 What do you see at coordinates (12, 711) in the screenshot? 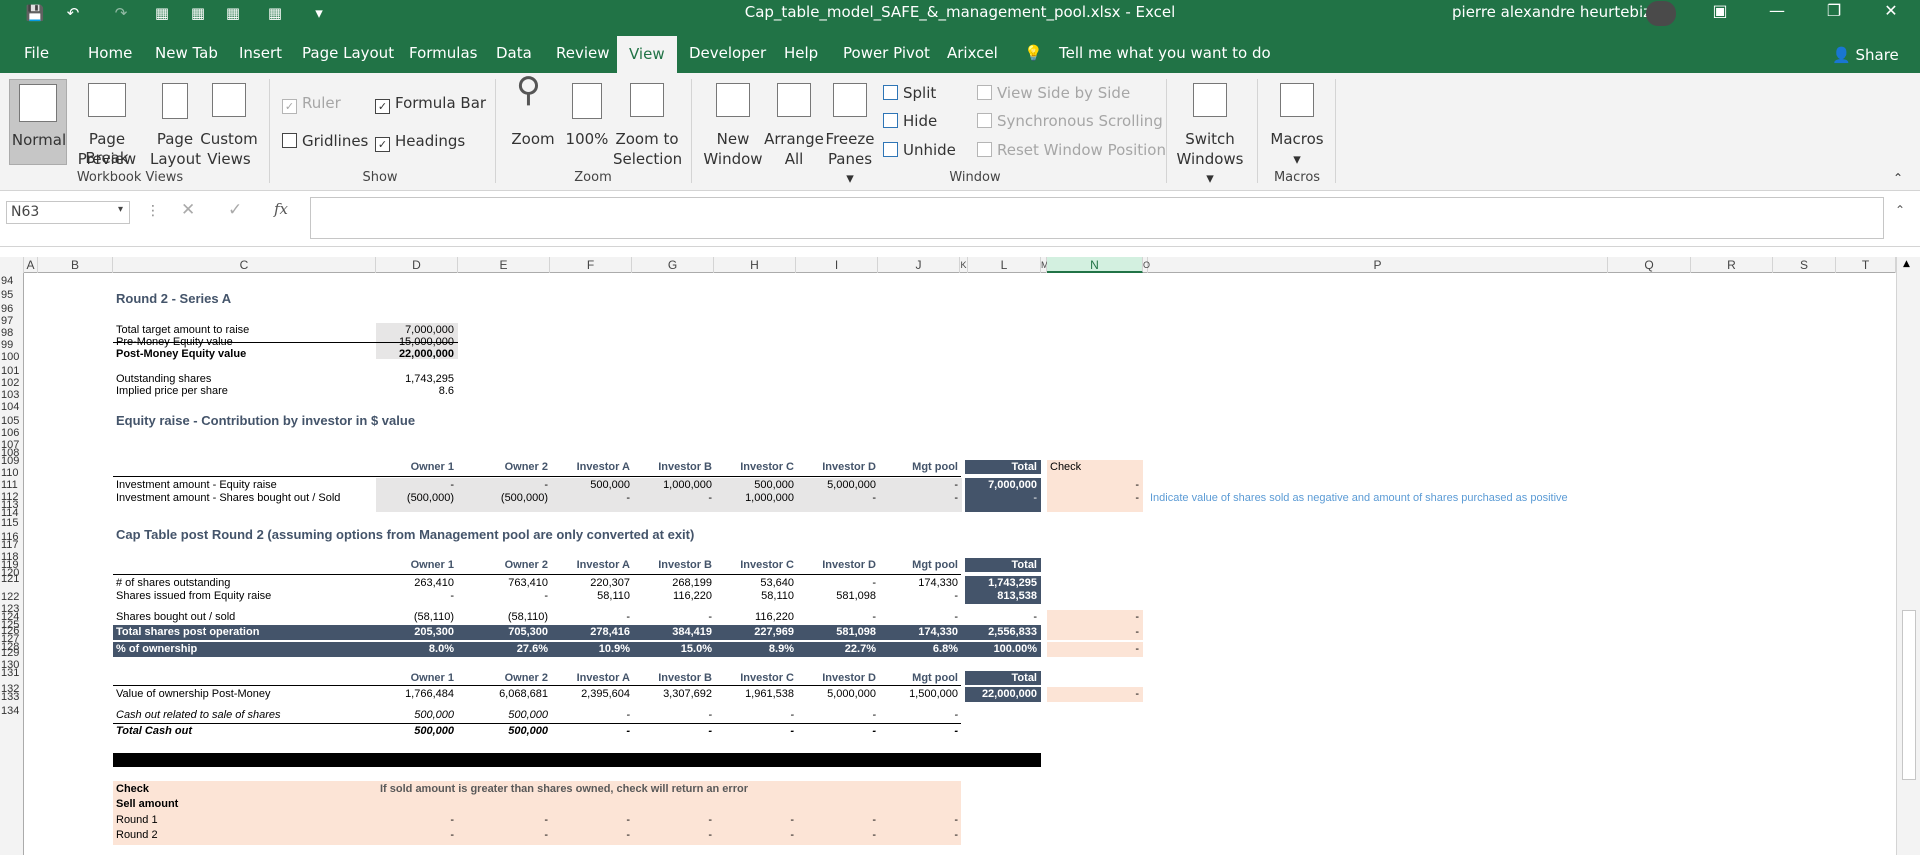
I see `row-header: 134` at bounding box center [12, 711].